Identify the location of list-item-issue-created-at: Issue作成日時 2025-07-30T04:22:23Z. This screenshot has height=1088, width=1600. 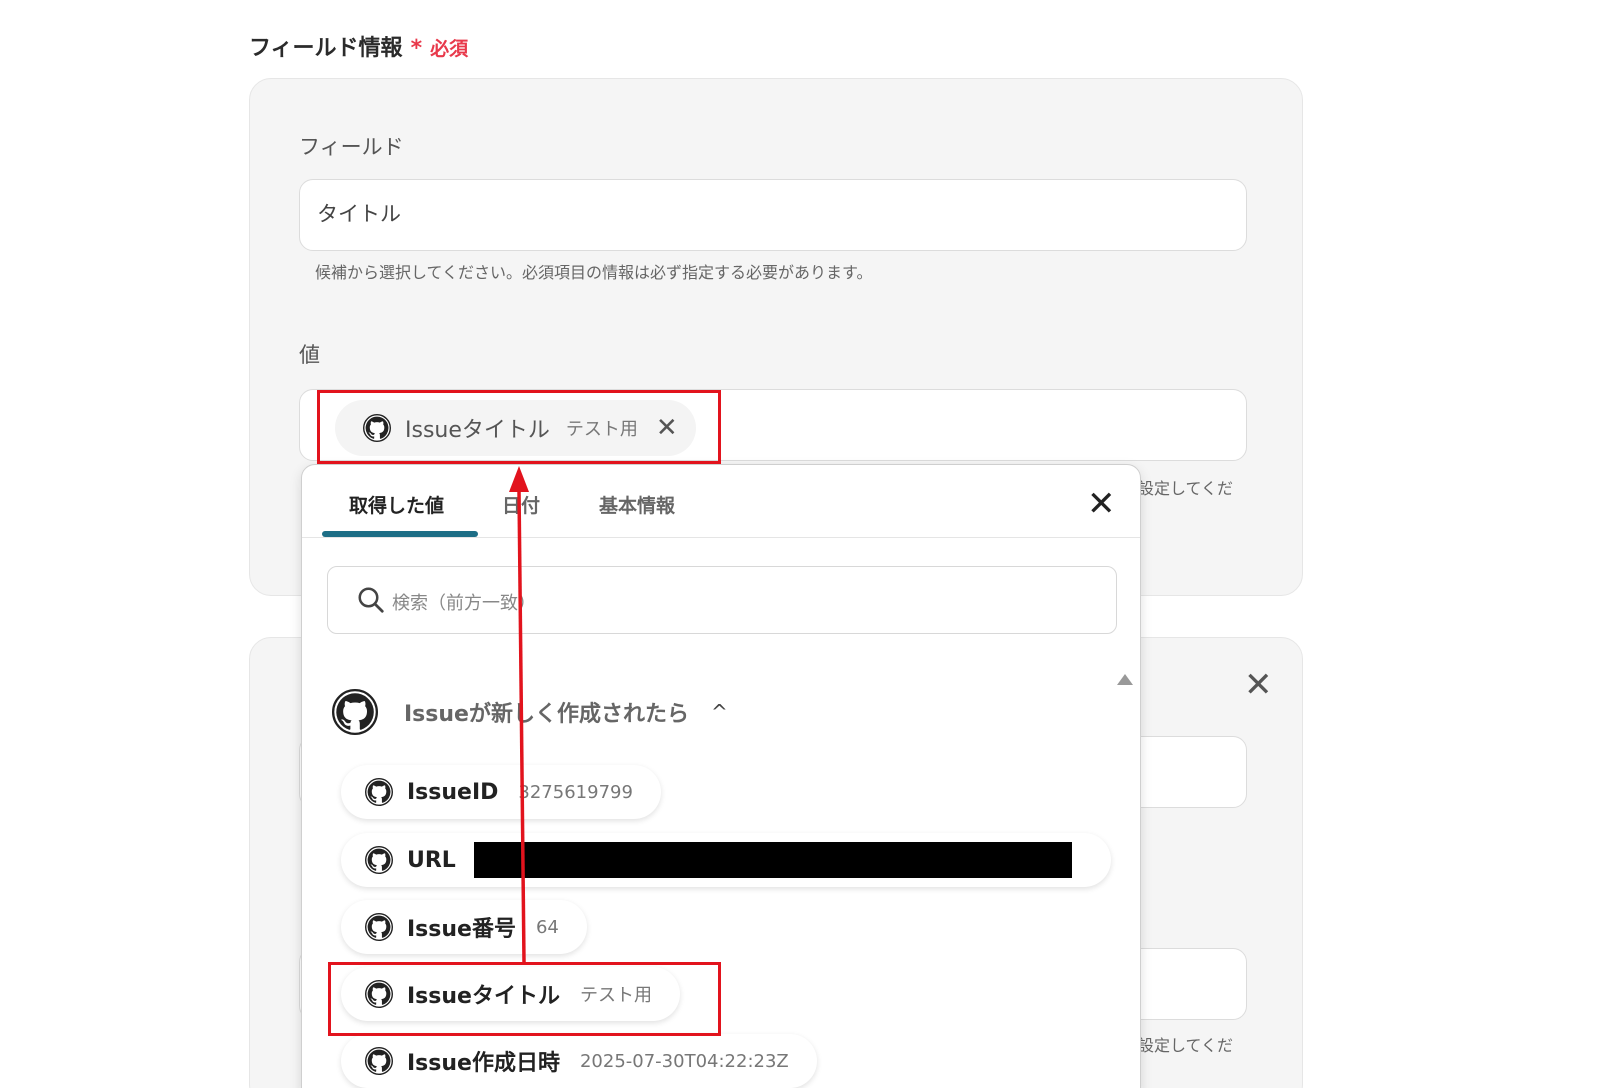
(579, 1061).